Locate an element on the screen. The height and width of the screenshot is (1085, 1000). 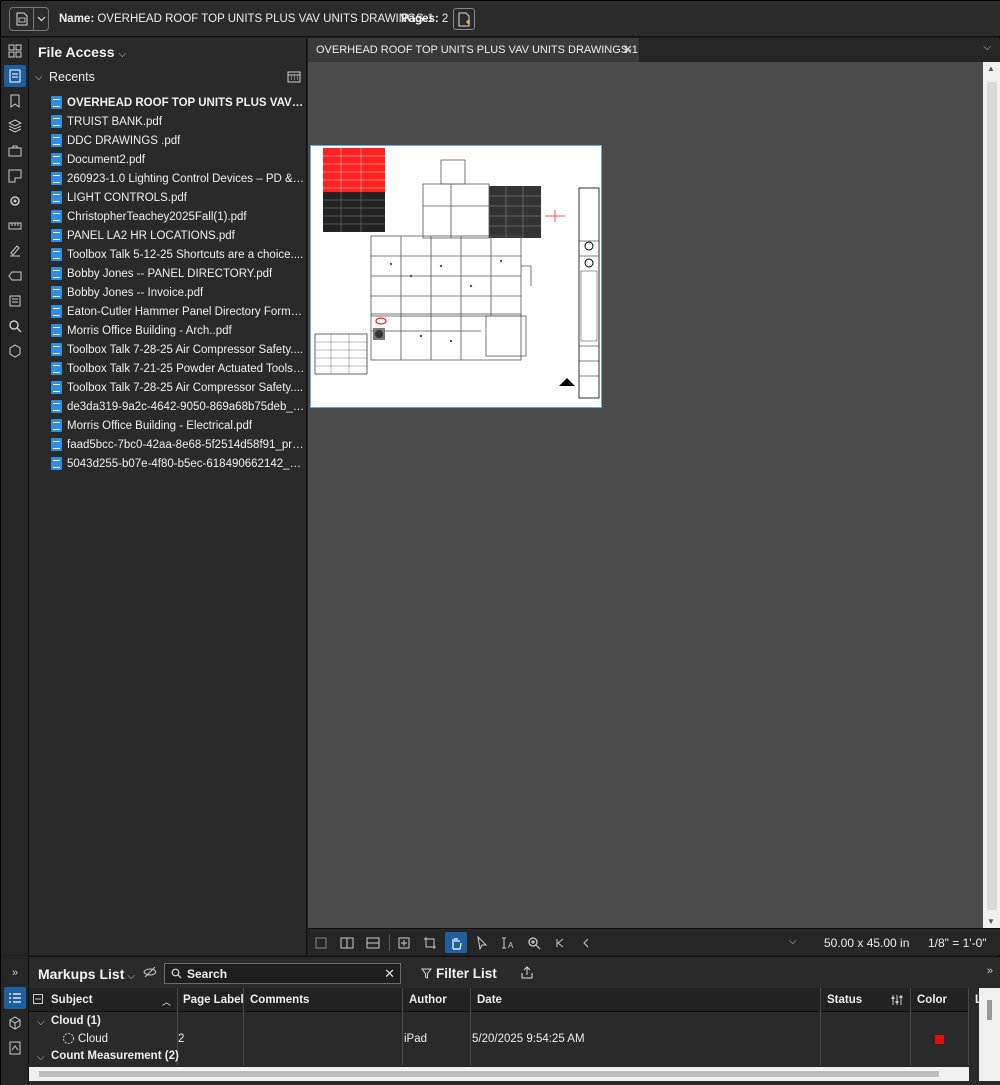
cell-subject: Cloud is located at coordinates (93, 1039).